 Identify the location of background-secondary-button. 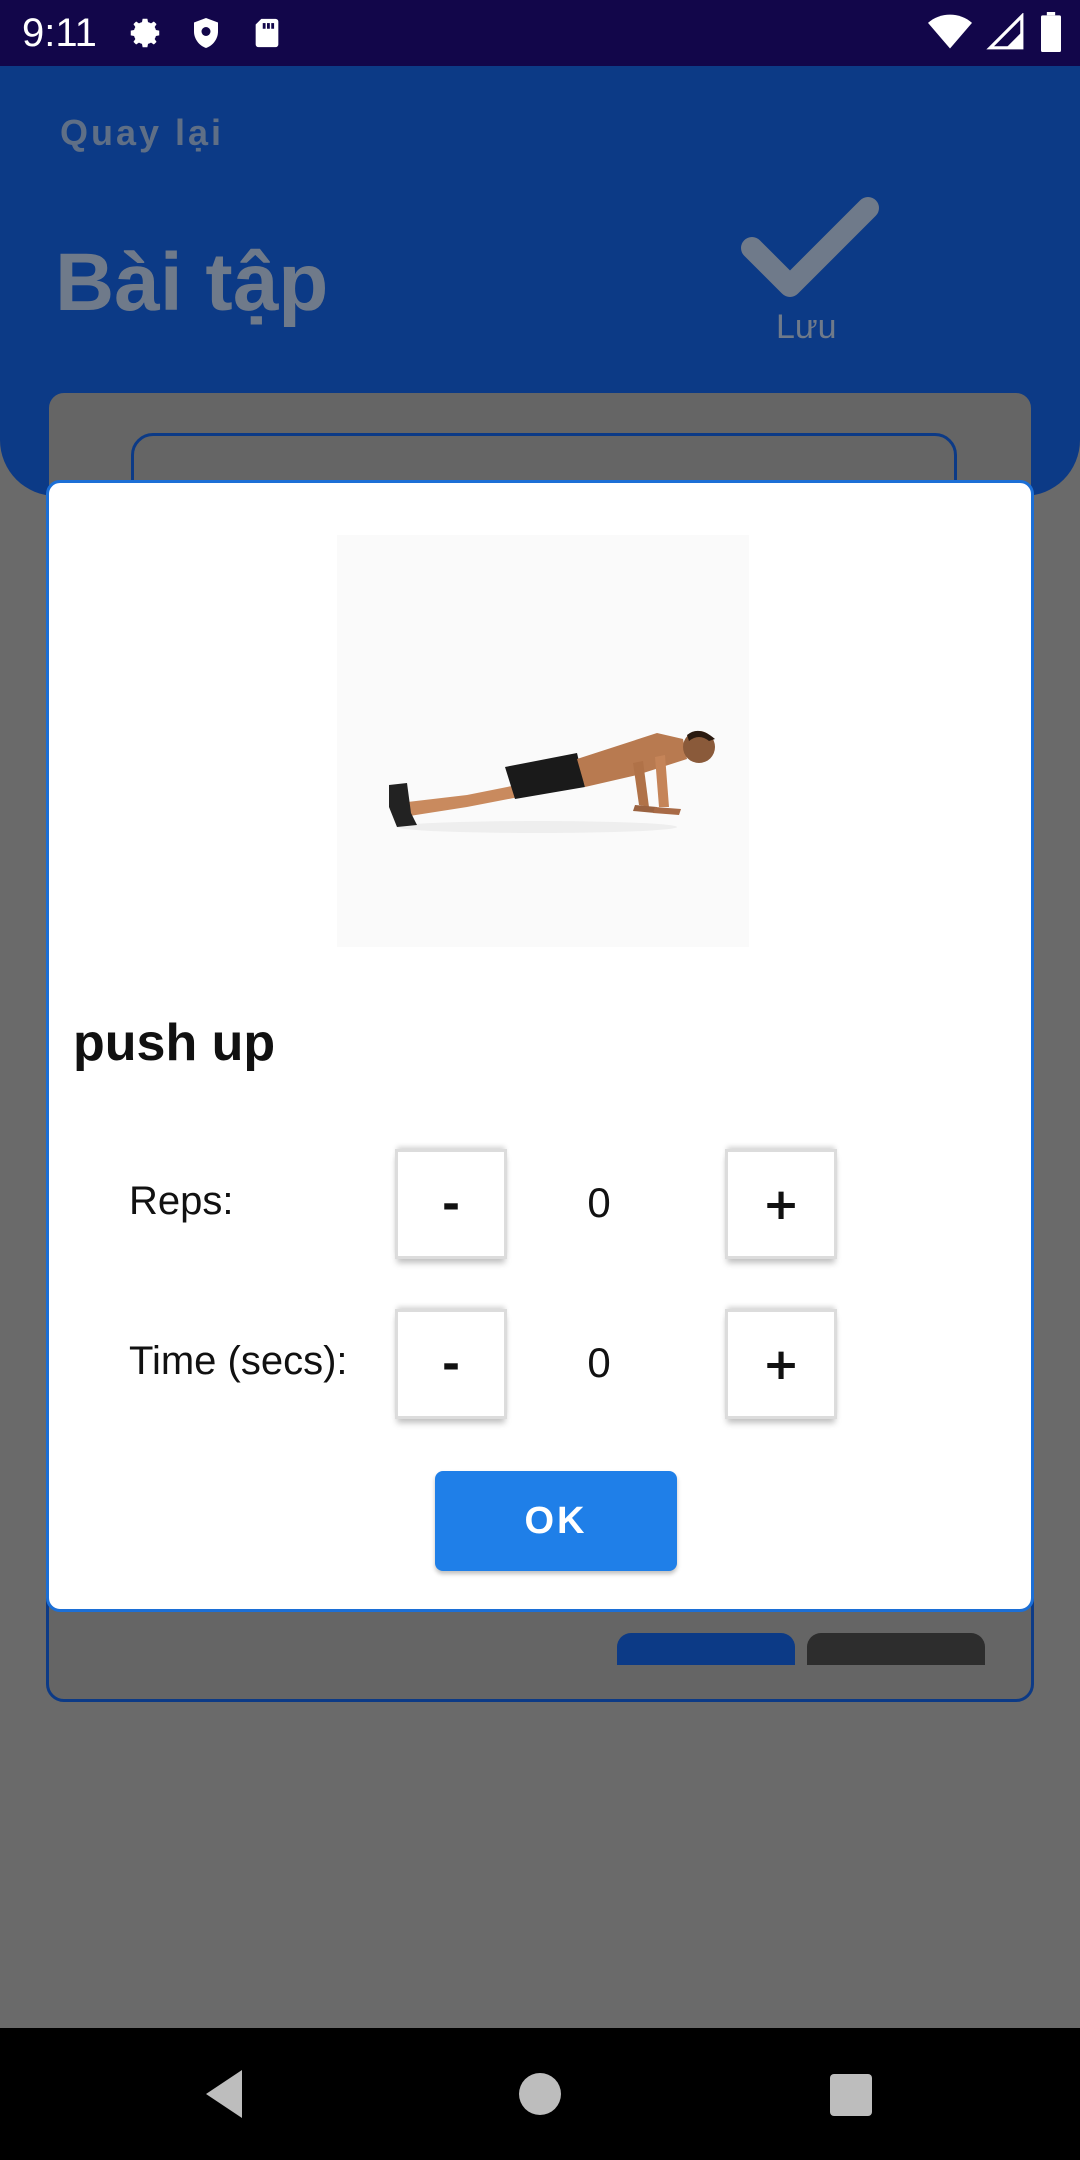
(896, 1649).